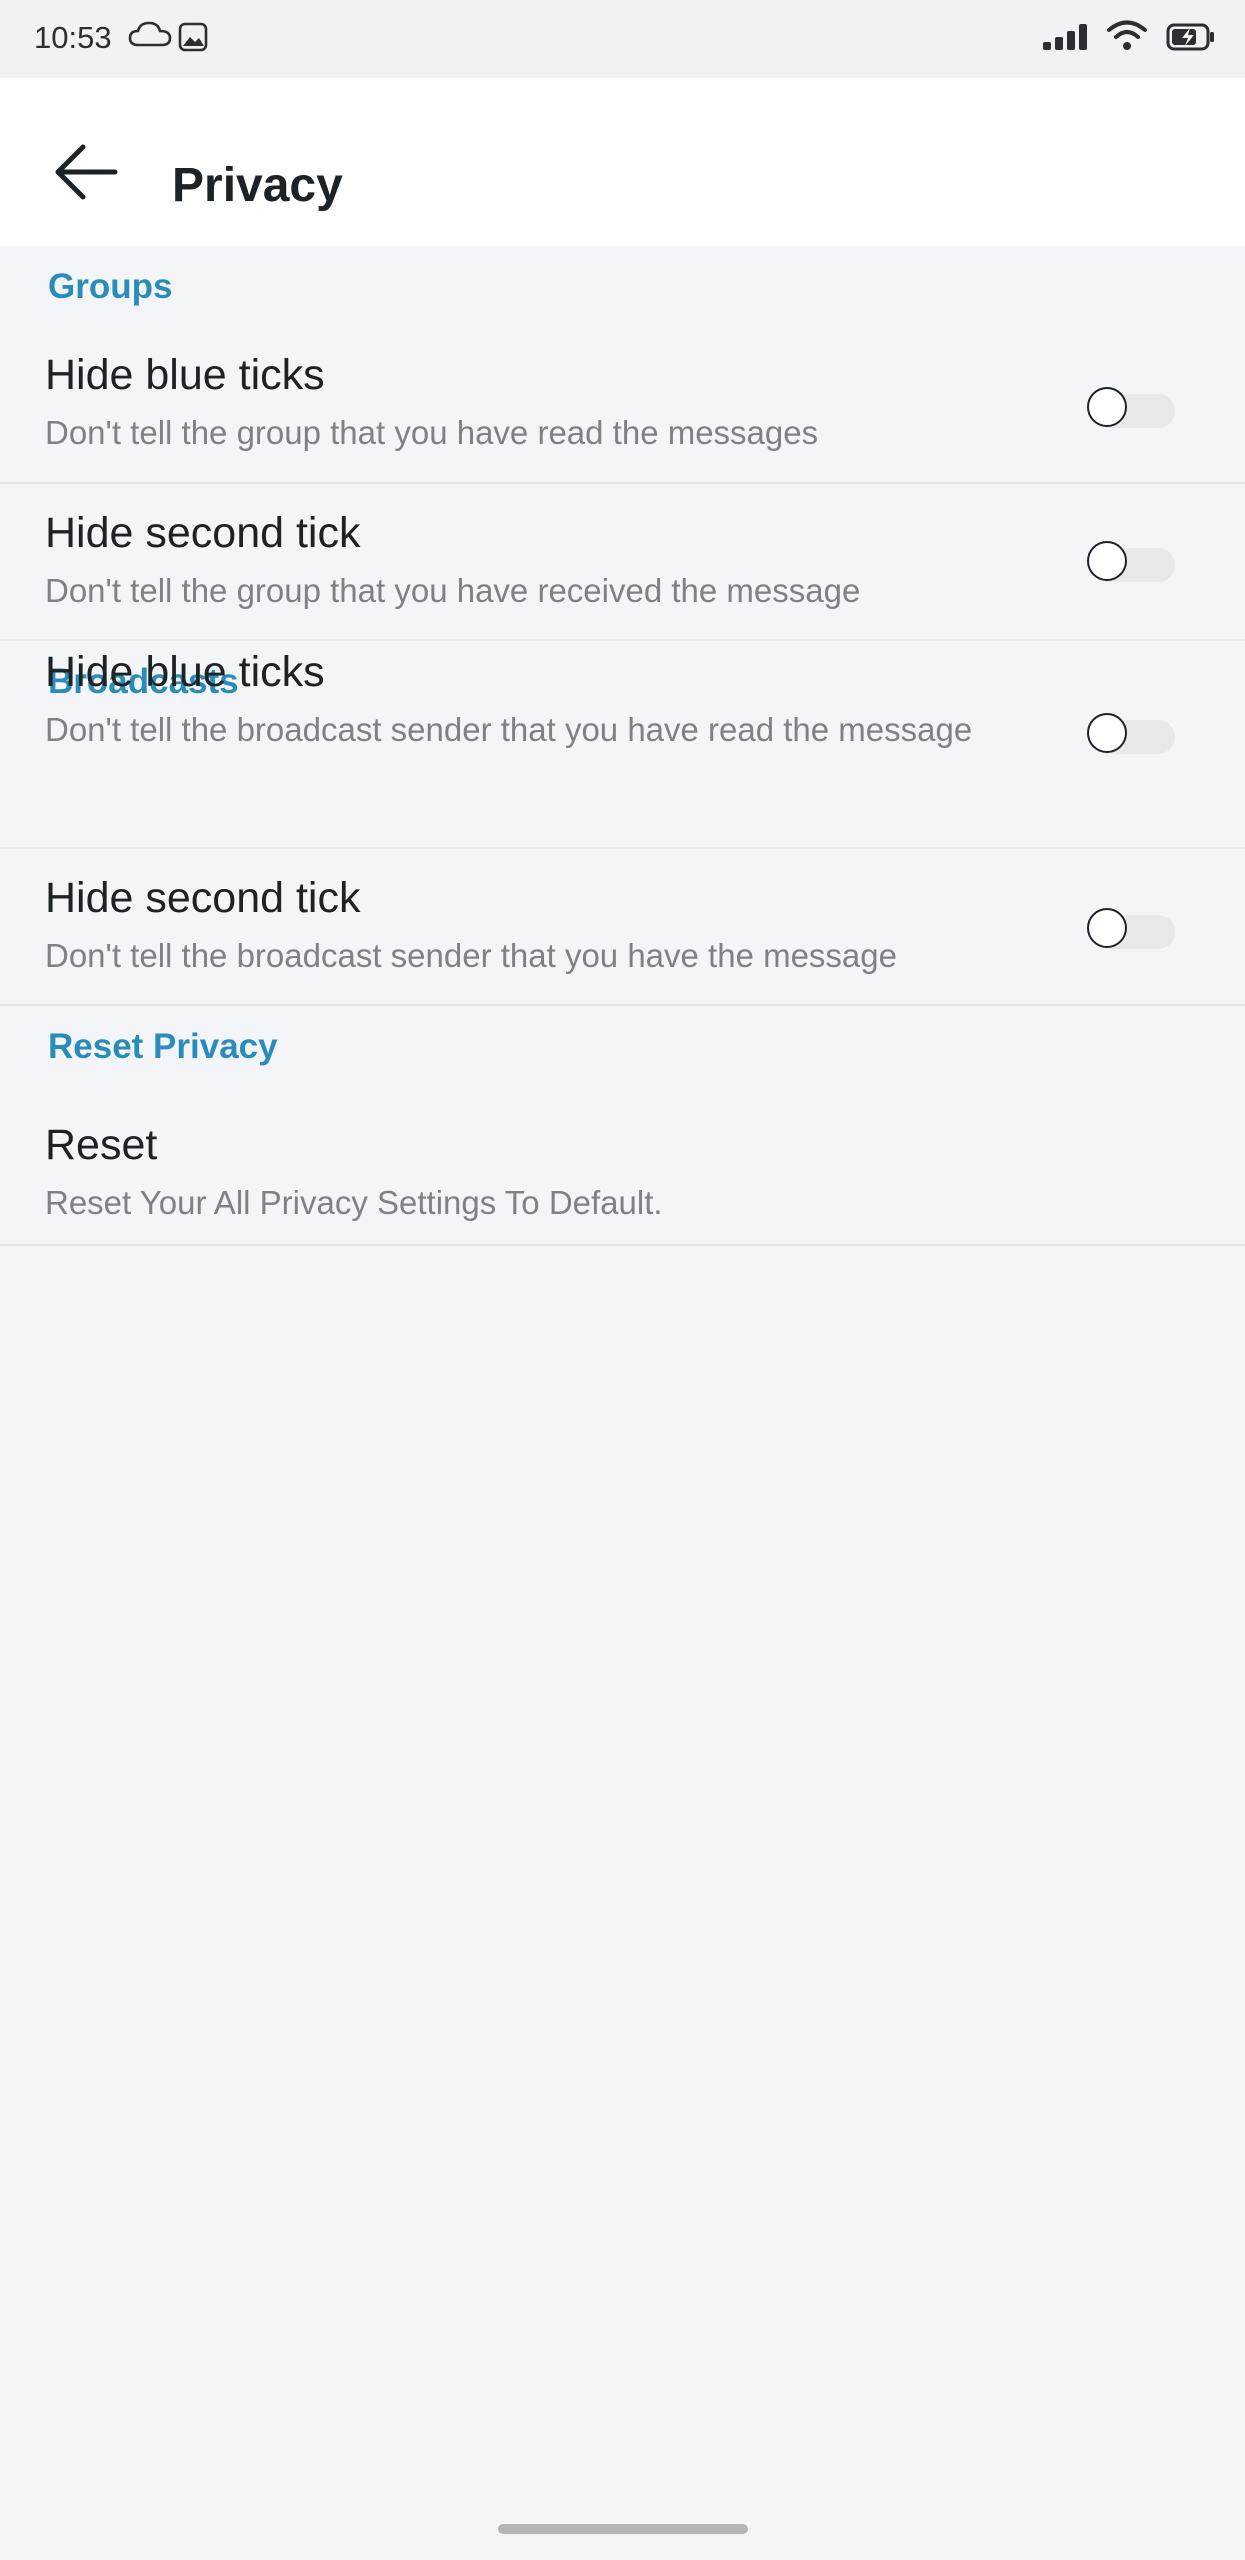 The height and width of the screenshot is (2560, 1245). What do you see at coordinates (1131, 734) in the screenshot?
I see `broadcasts-hide-blue-ticks-toggle` at bounding box center [1131, 734].